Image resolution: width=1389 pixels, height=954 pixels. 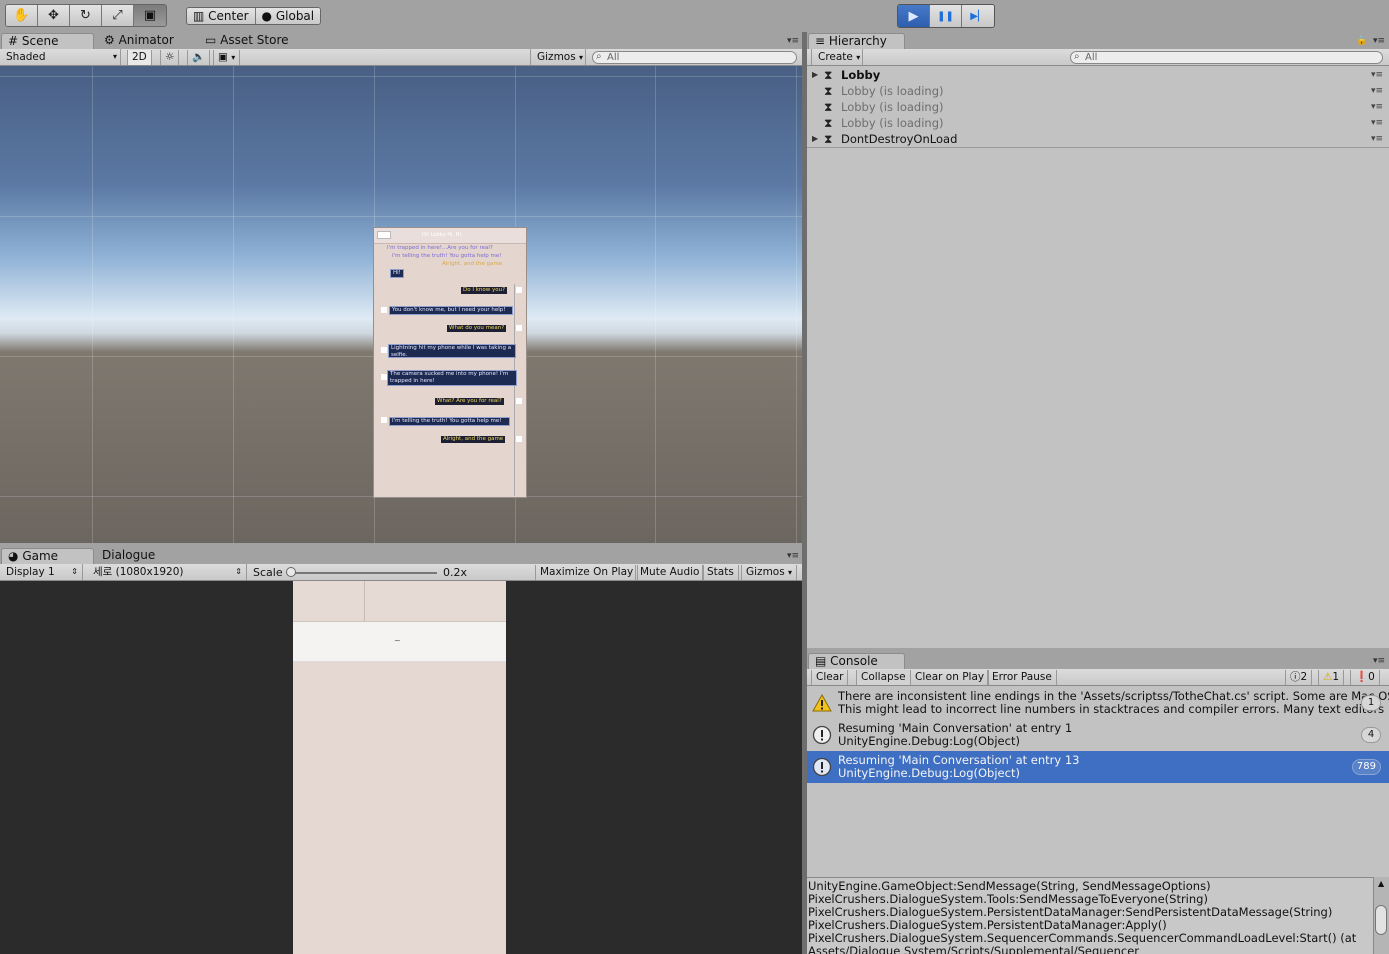 I want to click on tab-asset-store-label: Asset Store, so click(x=254, y=40).